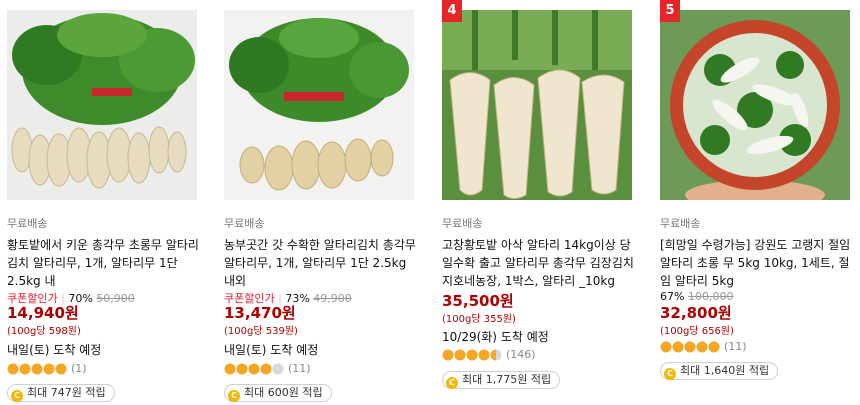 The image size is (860, 405). I want to click on unit-price: (100g당 598원), so click(44, 331).